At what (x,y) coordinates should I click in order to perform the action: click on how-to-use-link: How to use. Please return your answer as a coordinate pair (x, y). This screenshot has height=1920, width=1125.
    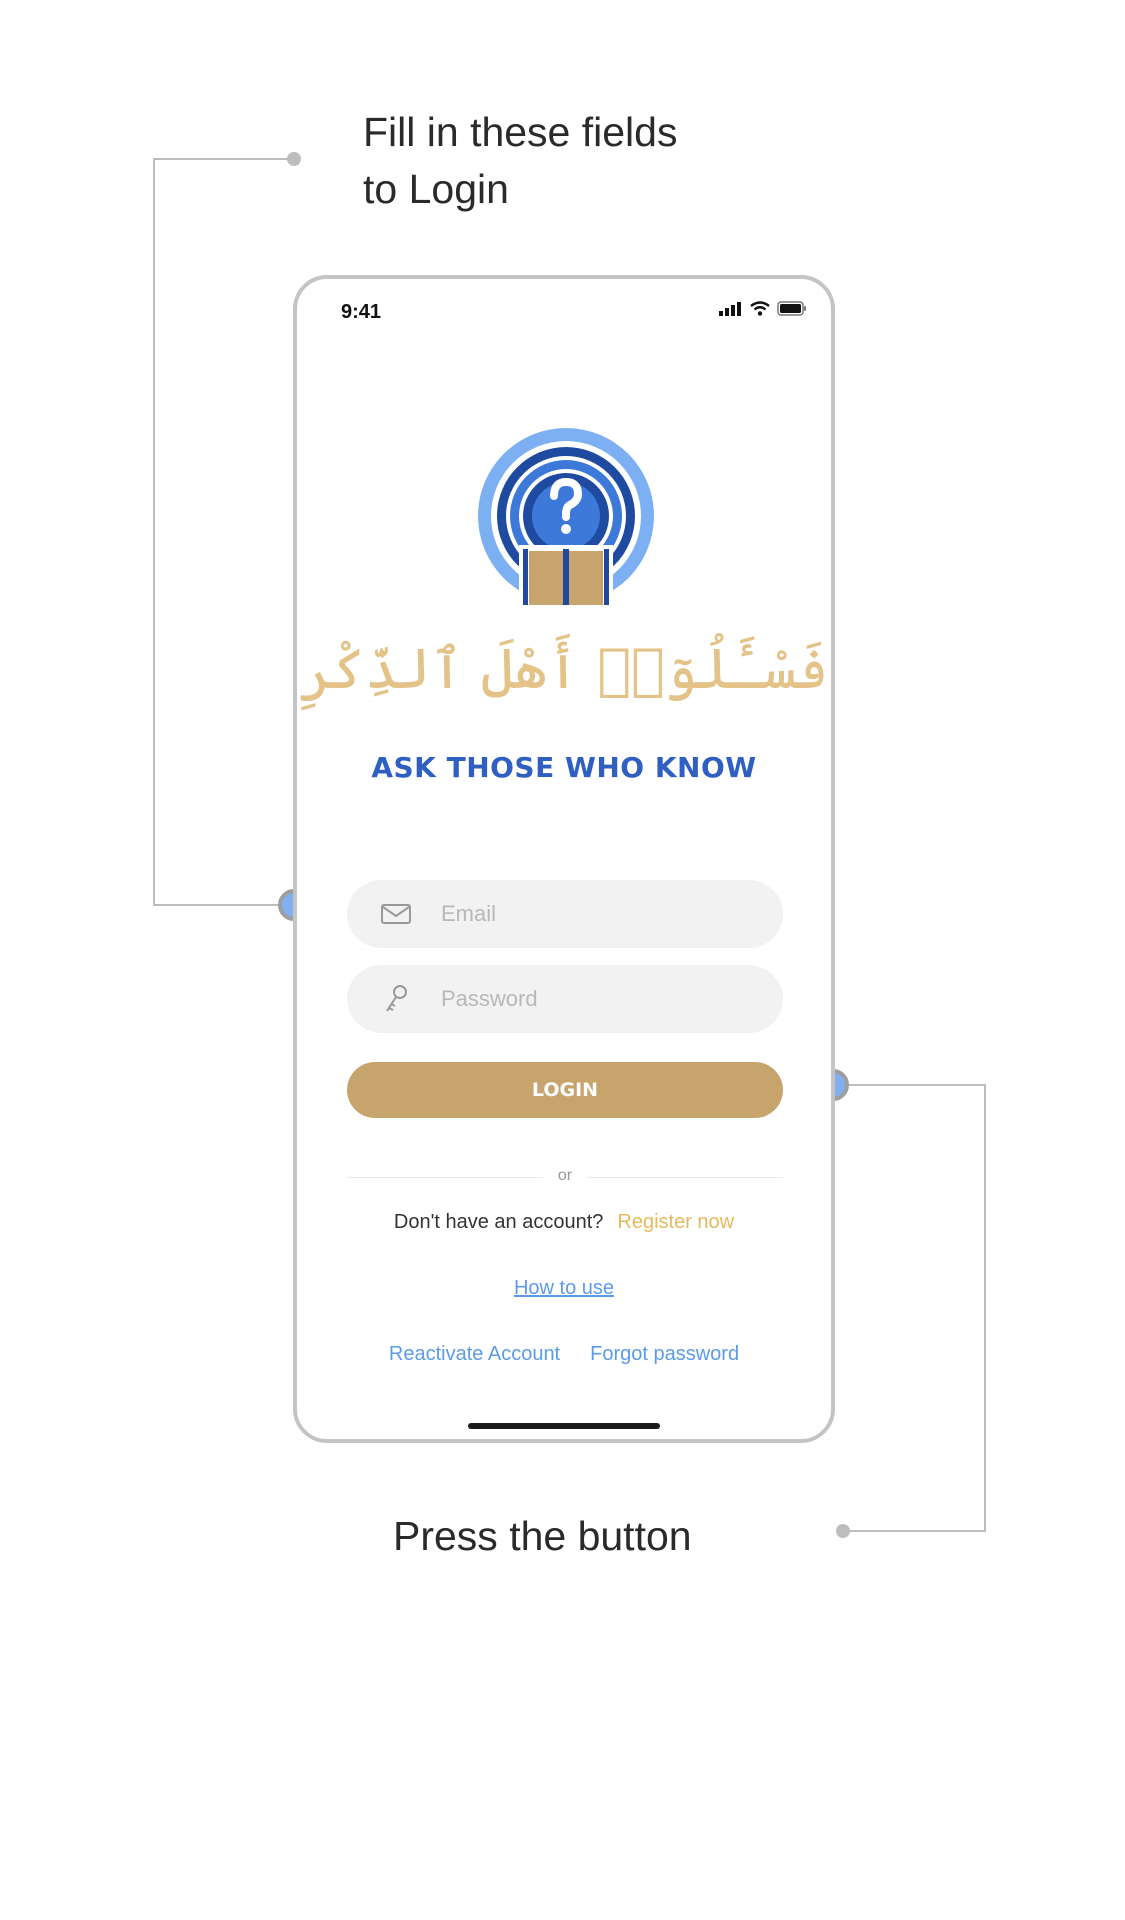
    Looking at the image, I should click on (564, 1288).